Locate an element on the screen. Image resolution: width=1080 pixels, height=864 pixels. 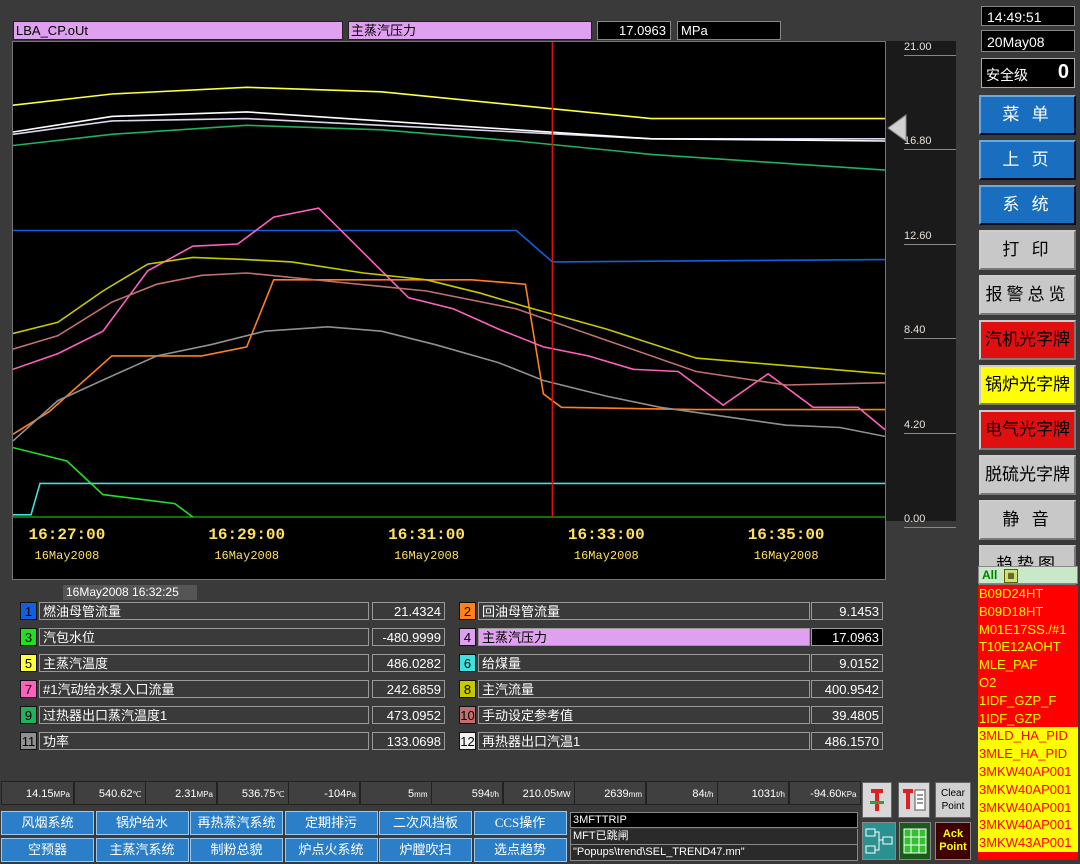
legend-series-name: 给煤量 is located at coordinates (644, 663).